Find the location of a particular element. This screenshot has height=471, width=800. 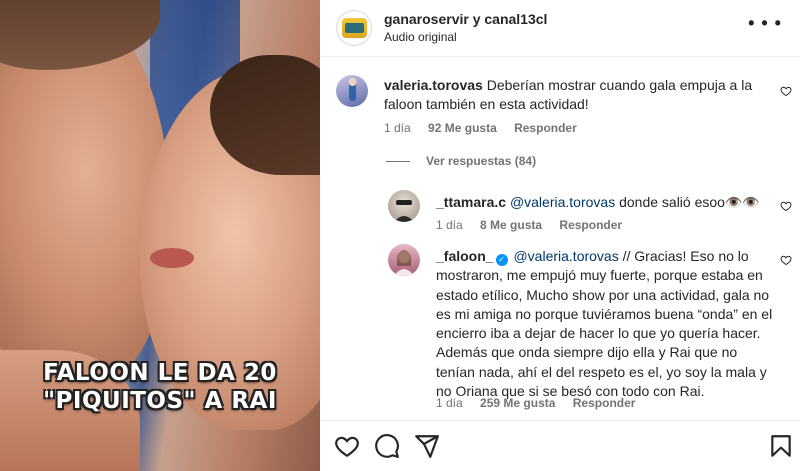

heart-icon is located at coordinates (347, 446).